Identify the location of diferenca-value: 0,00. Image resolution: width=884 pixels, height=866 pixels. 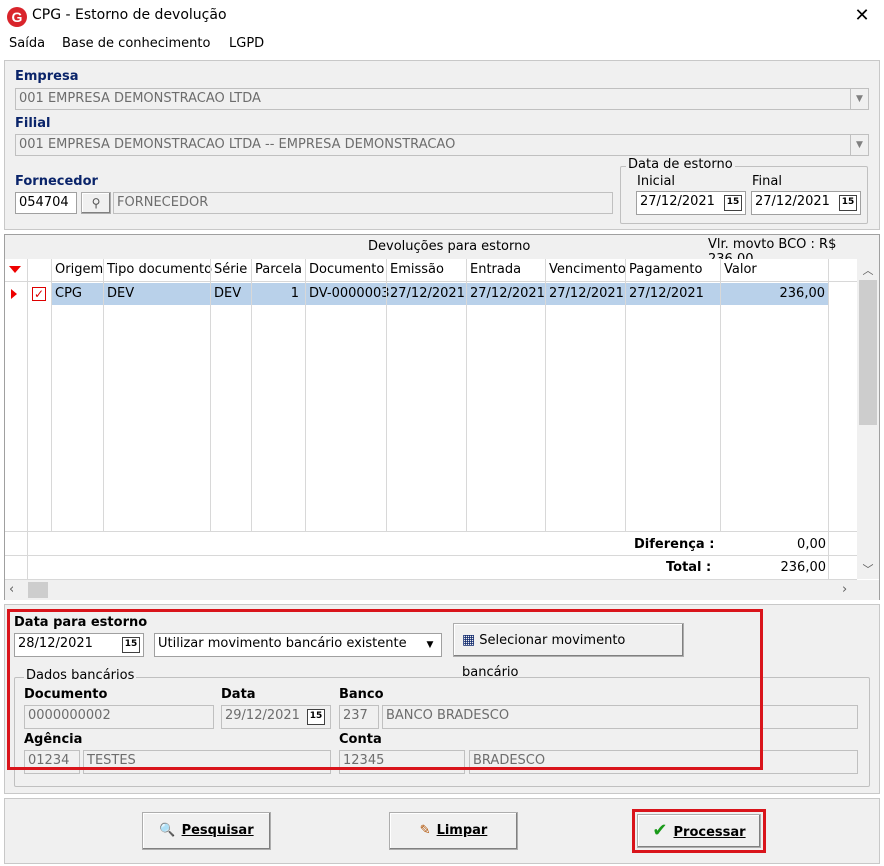
(811, 544).